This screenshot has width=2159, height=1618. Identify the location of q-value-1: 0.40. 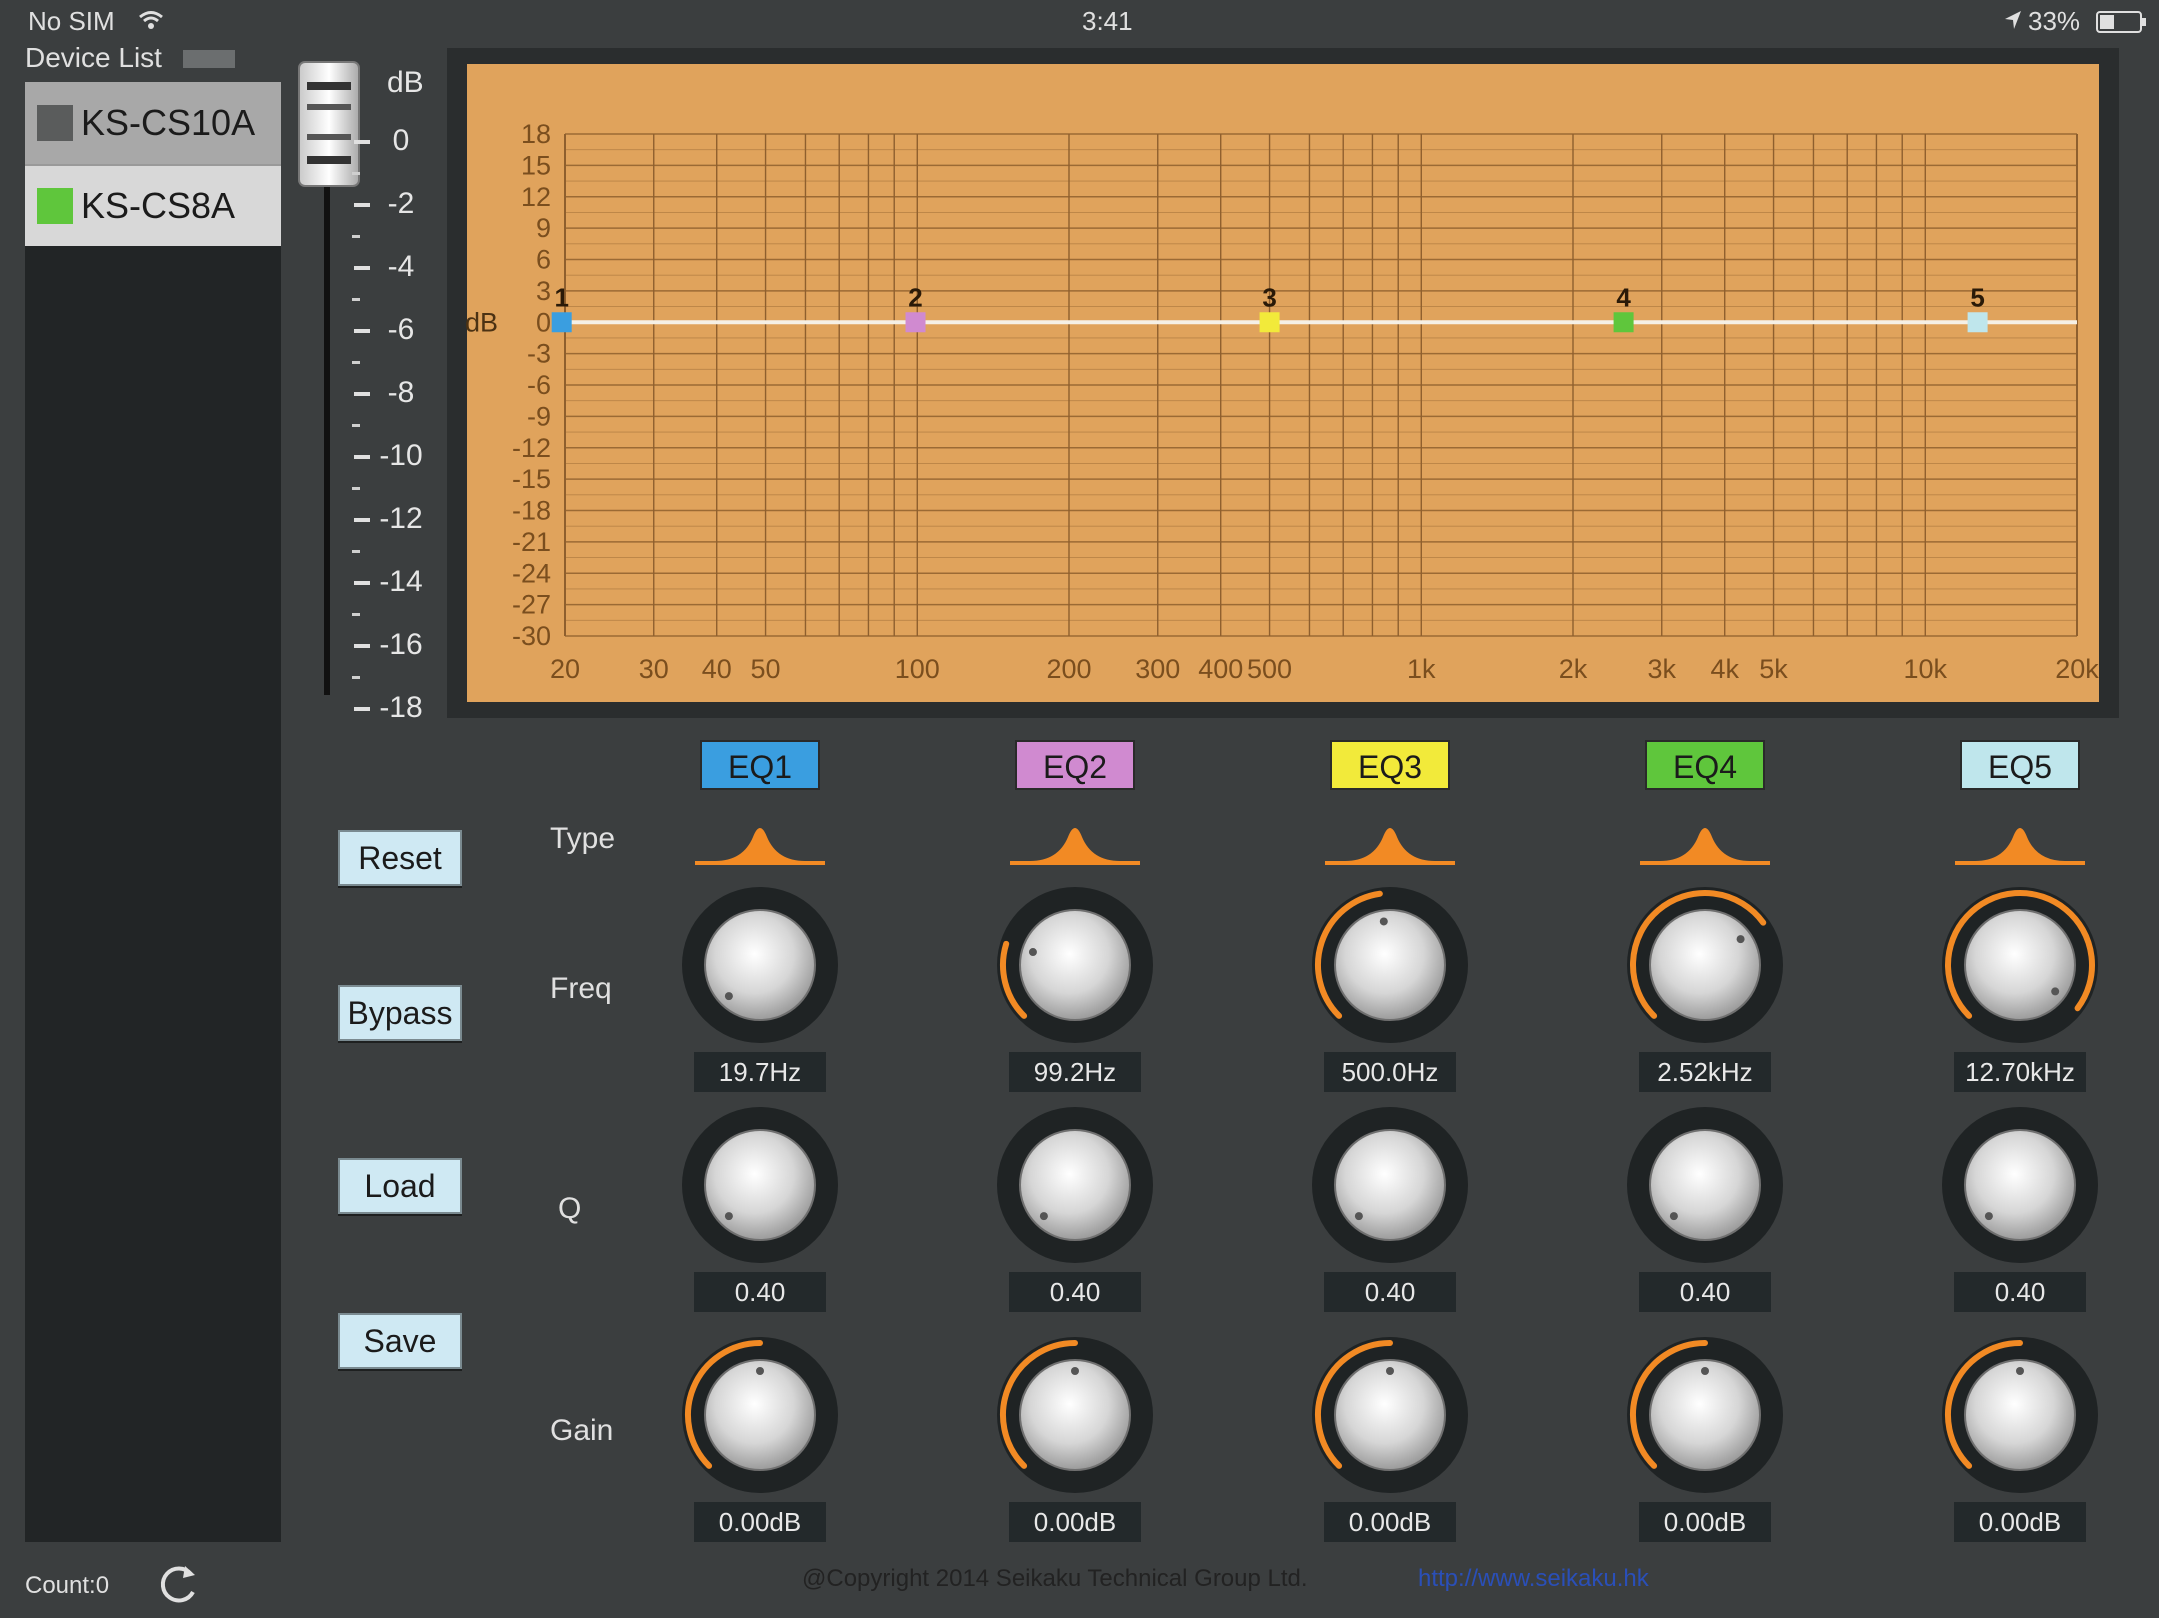
(760, 1292).